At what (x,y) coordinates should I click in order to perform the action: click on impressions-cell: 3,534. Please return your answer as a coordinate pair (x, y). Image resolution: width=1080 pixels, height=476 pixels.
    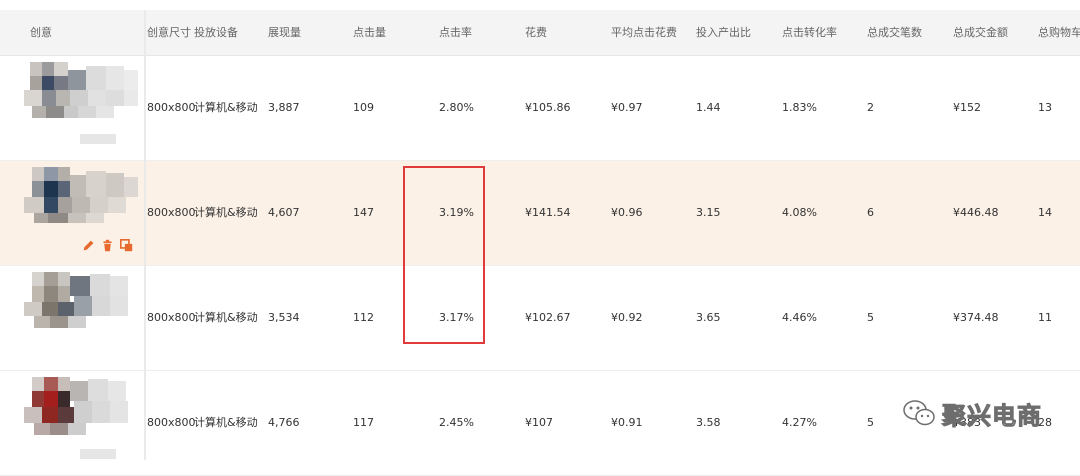
    Looking at the image, I should click on (284, 317).